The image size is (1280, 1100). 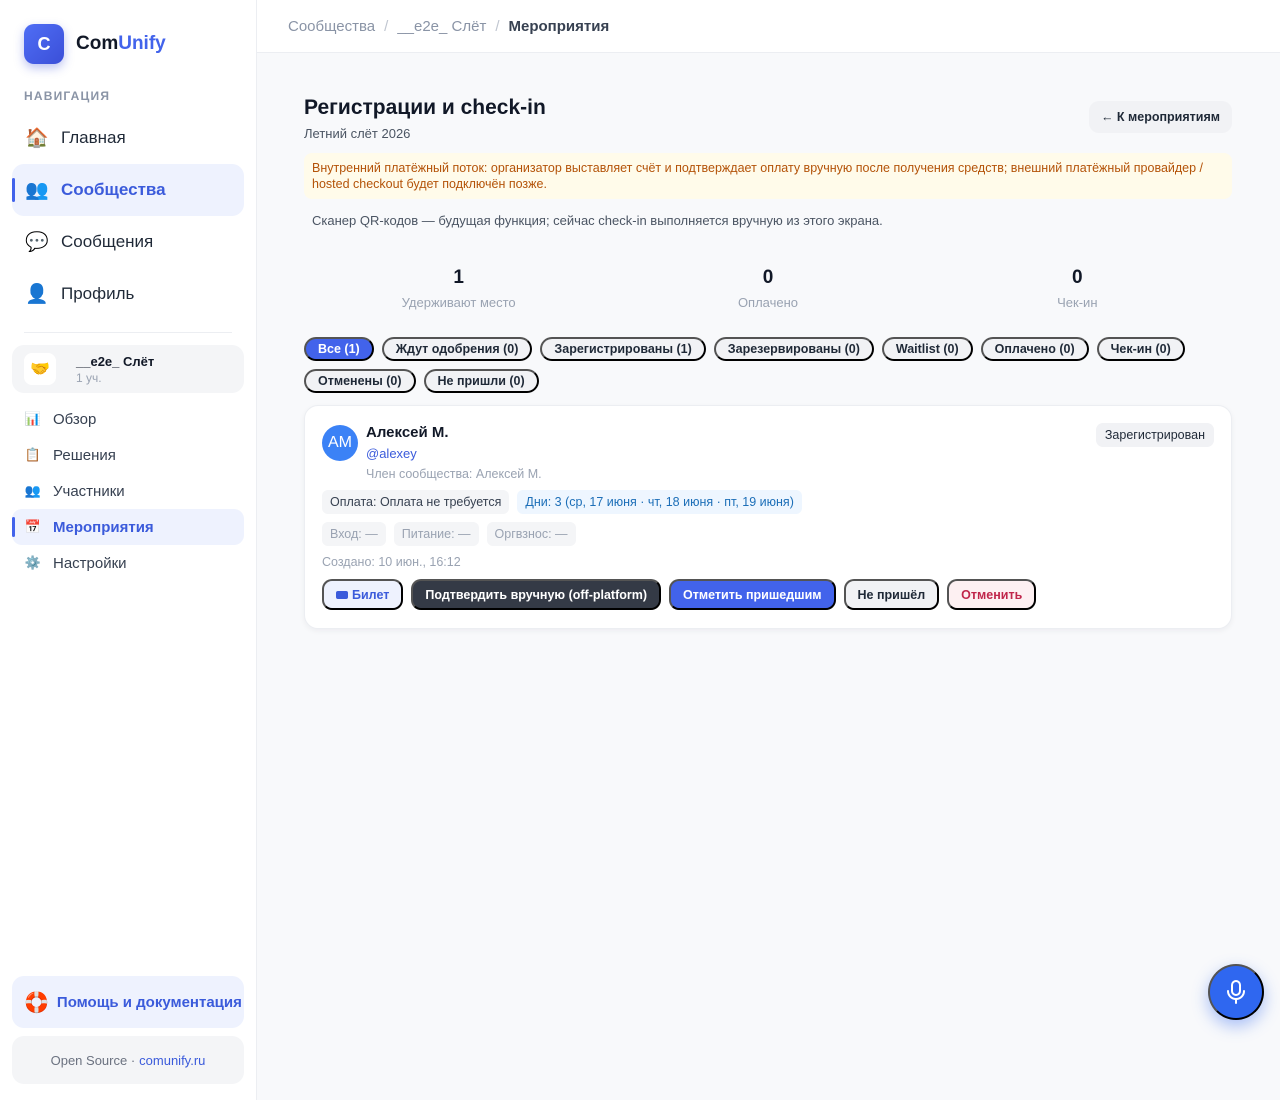 I want to click on chat-icon: 💬, so click(x=37, y=242).